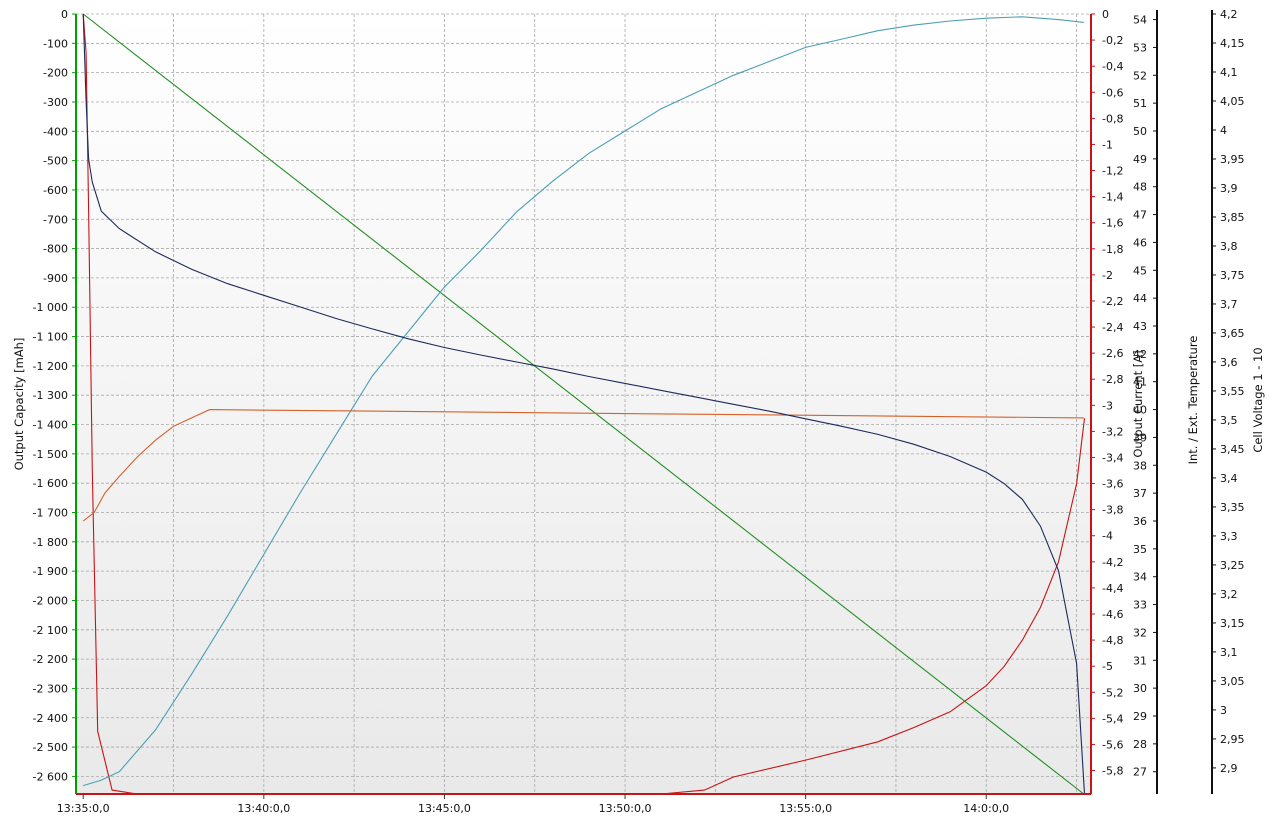 This screenshot has height=826, width=1277. What do you see at coordinates (55, 219) in the screenshot?
I see `tick-label-capacity: -700` at bounding box center [55, 219].